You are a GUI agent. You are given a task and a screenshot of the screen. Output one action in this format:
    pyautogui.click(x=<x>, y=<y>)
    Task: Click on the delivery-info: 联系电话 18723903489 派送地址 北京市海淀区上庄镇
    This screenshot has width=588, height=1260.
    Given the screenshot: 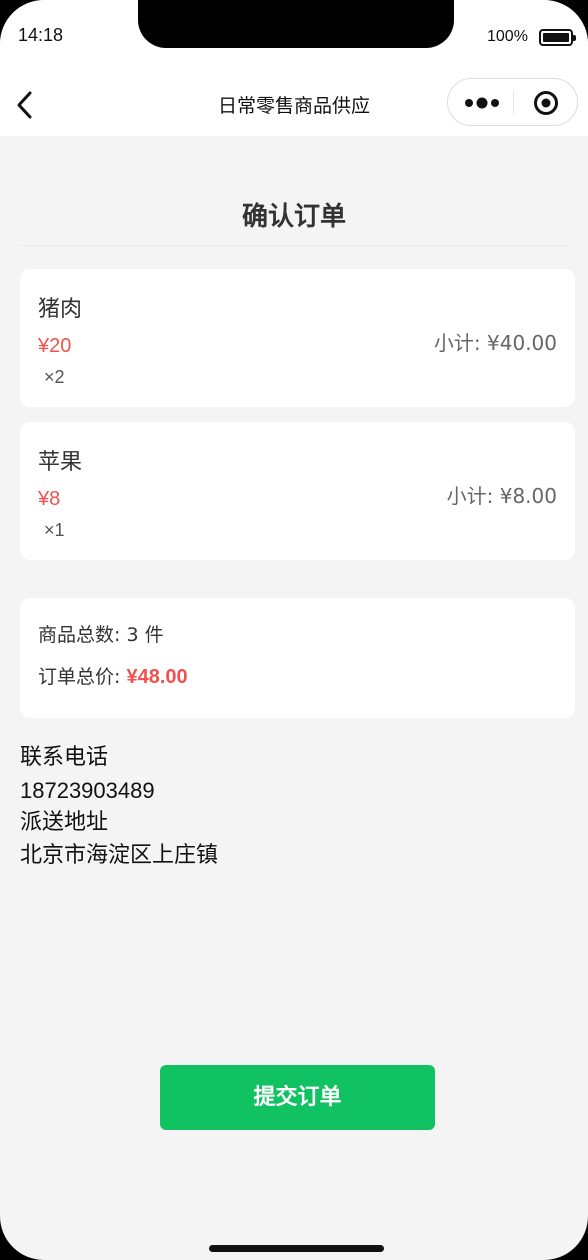 What is the action you would take?
    pyautogui.click(x=119, y=807)
    